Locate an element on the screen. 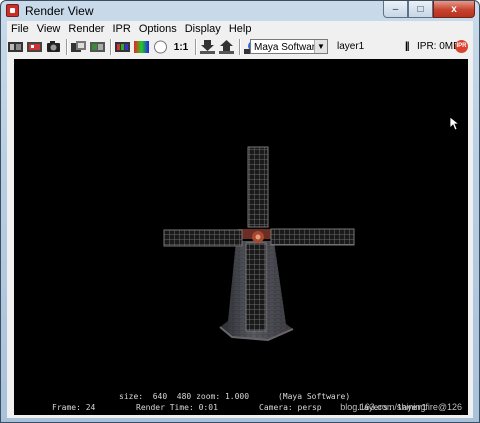  render-time-info: Render Time: 0:01 is located at coordinates (177, 407).